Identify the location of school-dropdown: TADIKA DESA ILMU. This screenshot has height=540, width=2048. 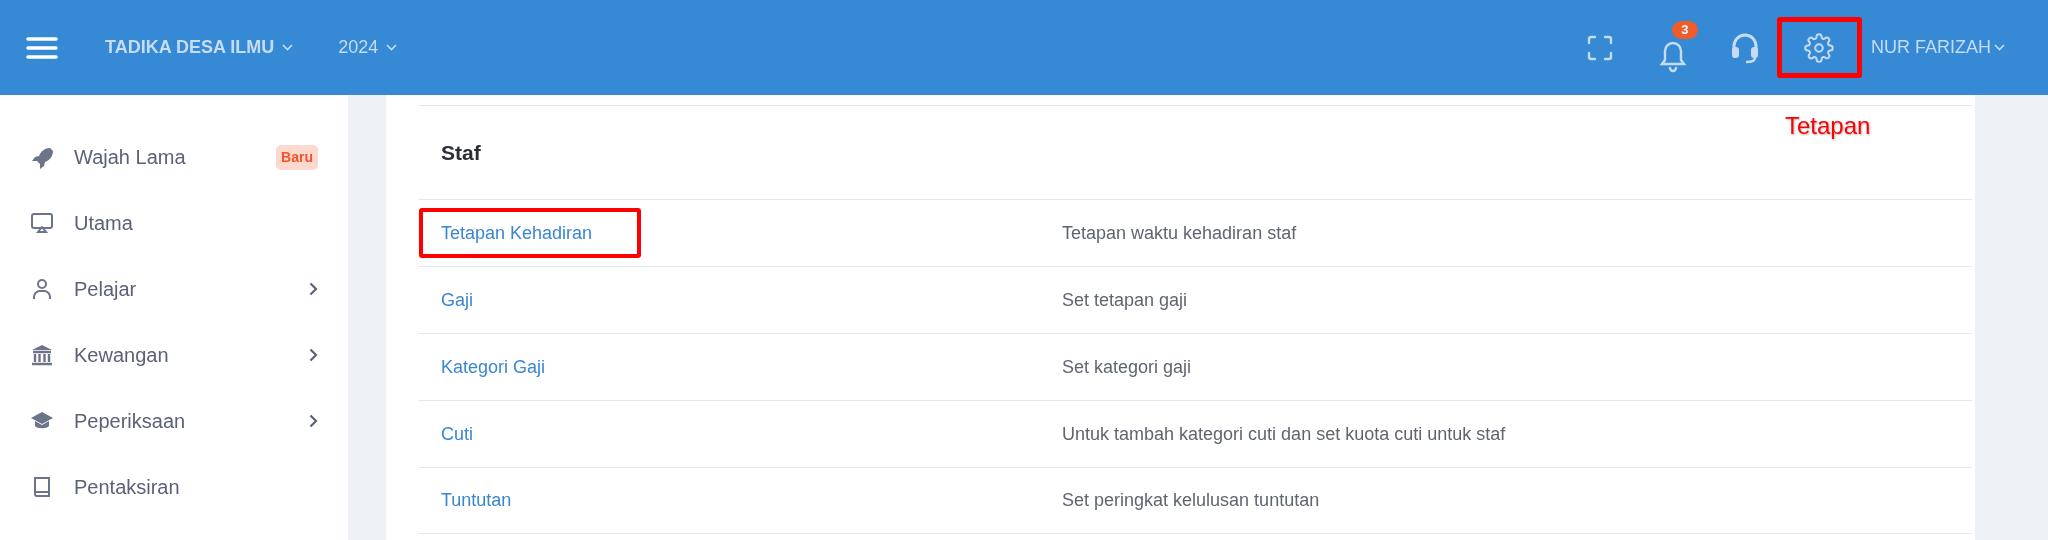
(199, 47).